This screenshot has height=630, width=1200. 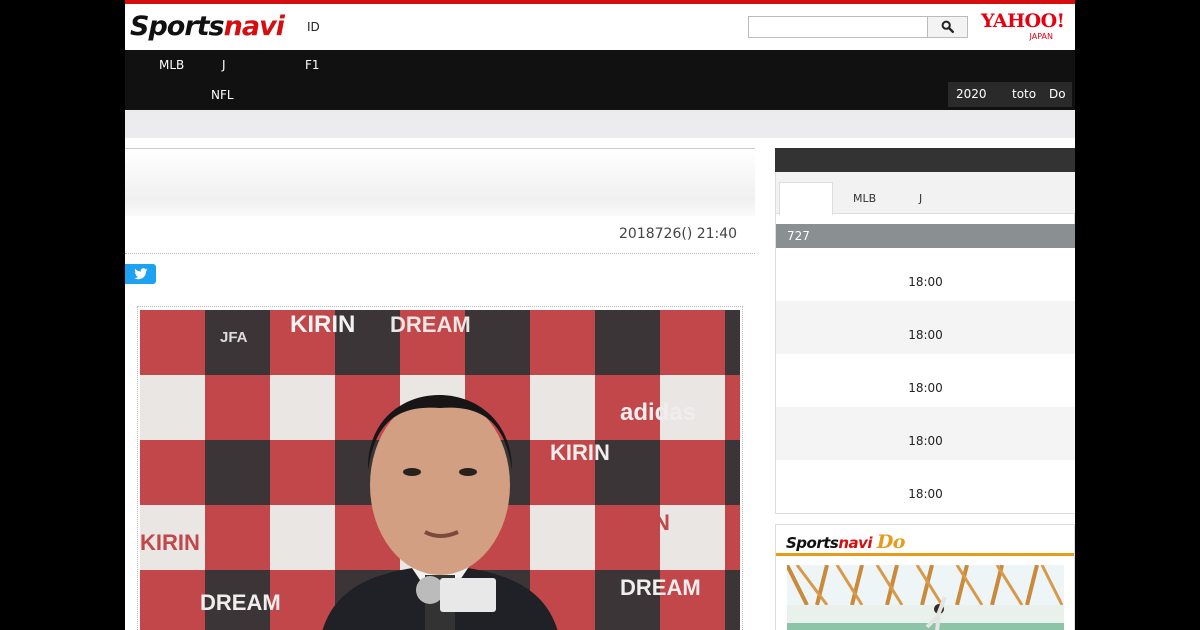 What do you see at coordinates (440, 253) in the screenshot?
I see `divider` at bounding box center [440, 253].